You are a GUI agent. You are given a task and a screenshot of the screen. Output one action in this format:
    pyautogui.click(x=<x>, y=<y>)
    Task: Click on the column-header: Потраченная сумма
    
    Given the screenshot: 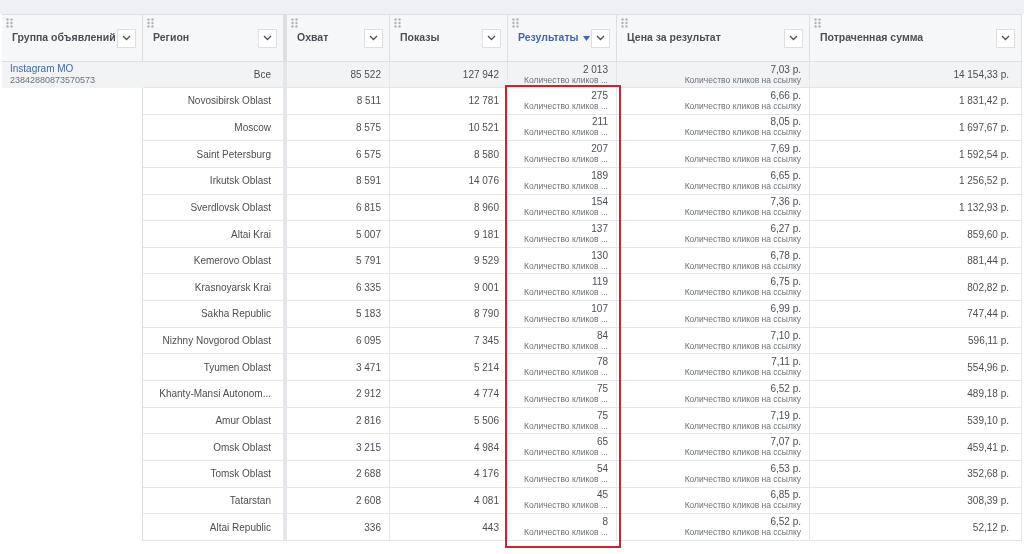 What is the action you would take?
    pyautogui.click(x=916, y=38)
    